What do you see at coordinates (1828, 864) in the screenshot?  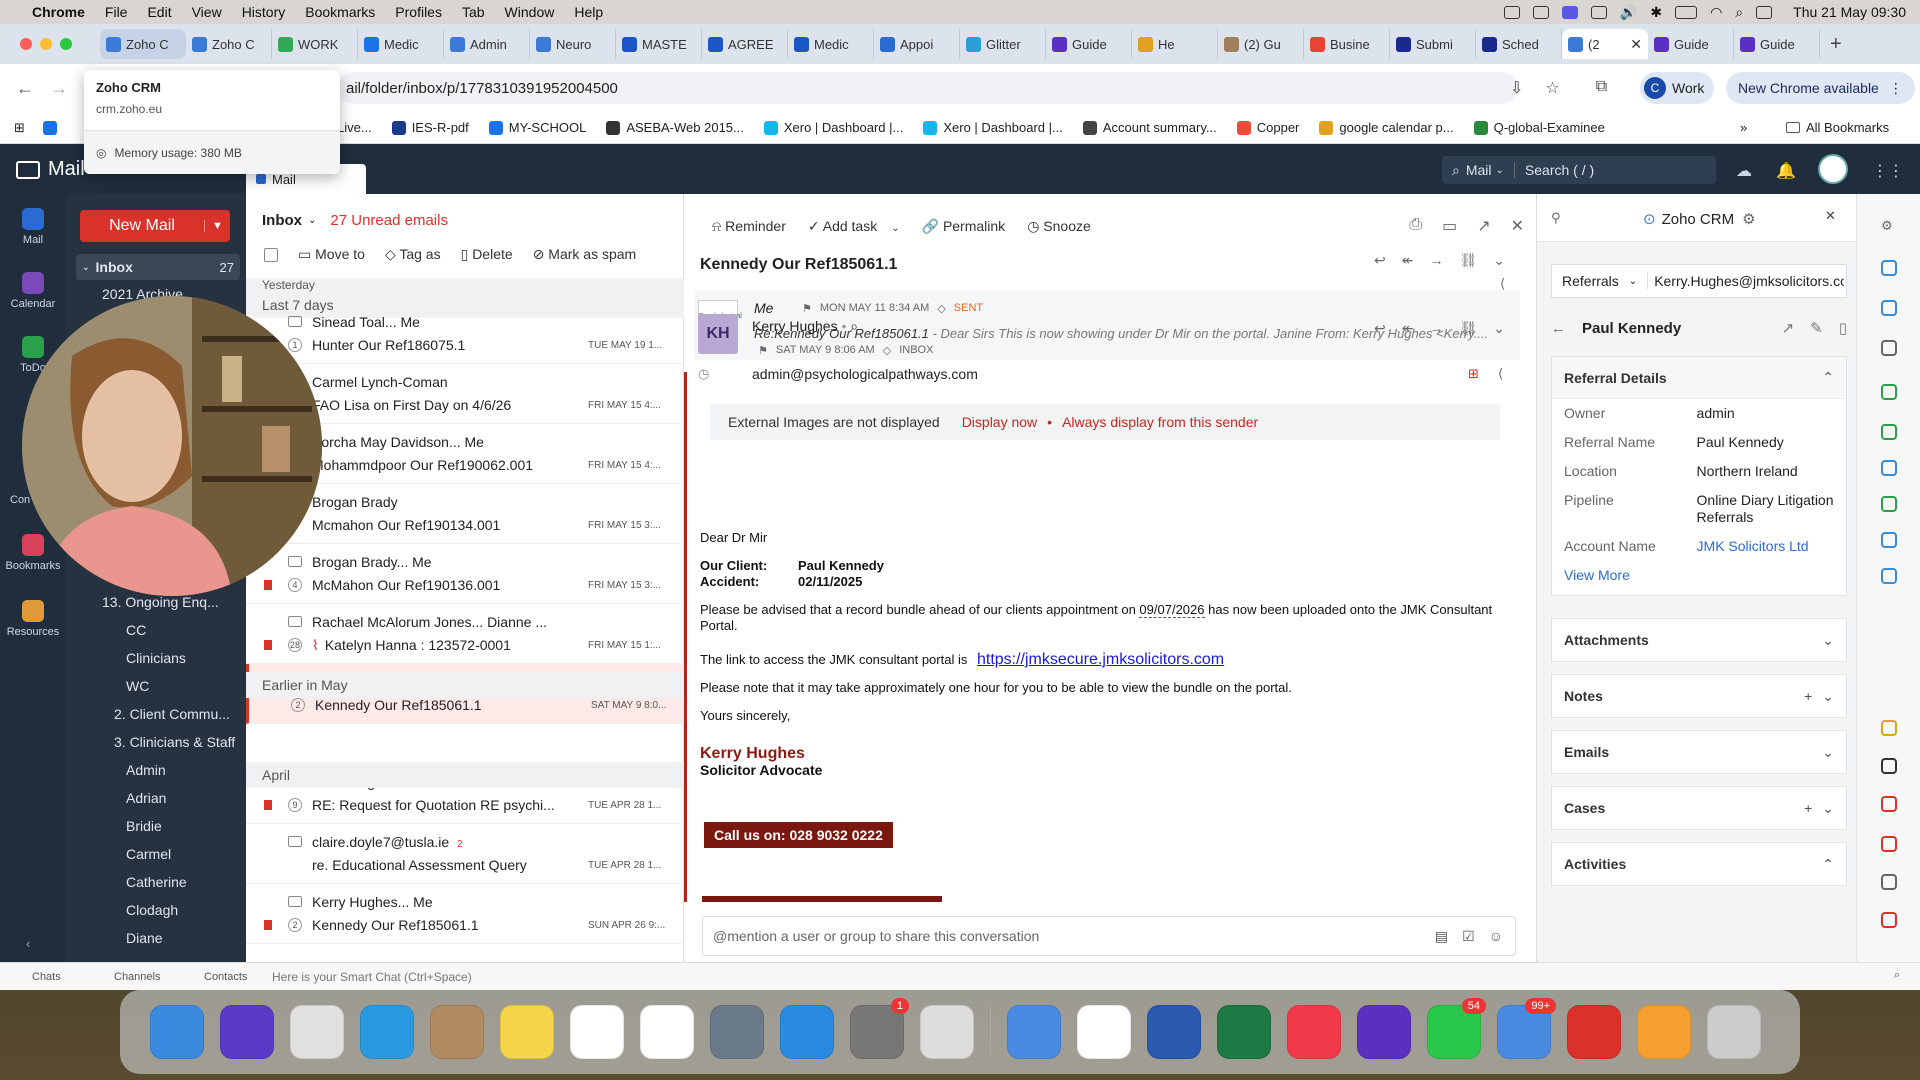 I see `chevron-icon: ⌃` at bounding box center [1828, 864].